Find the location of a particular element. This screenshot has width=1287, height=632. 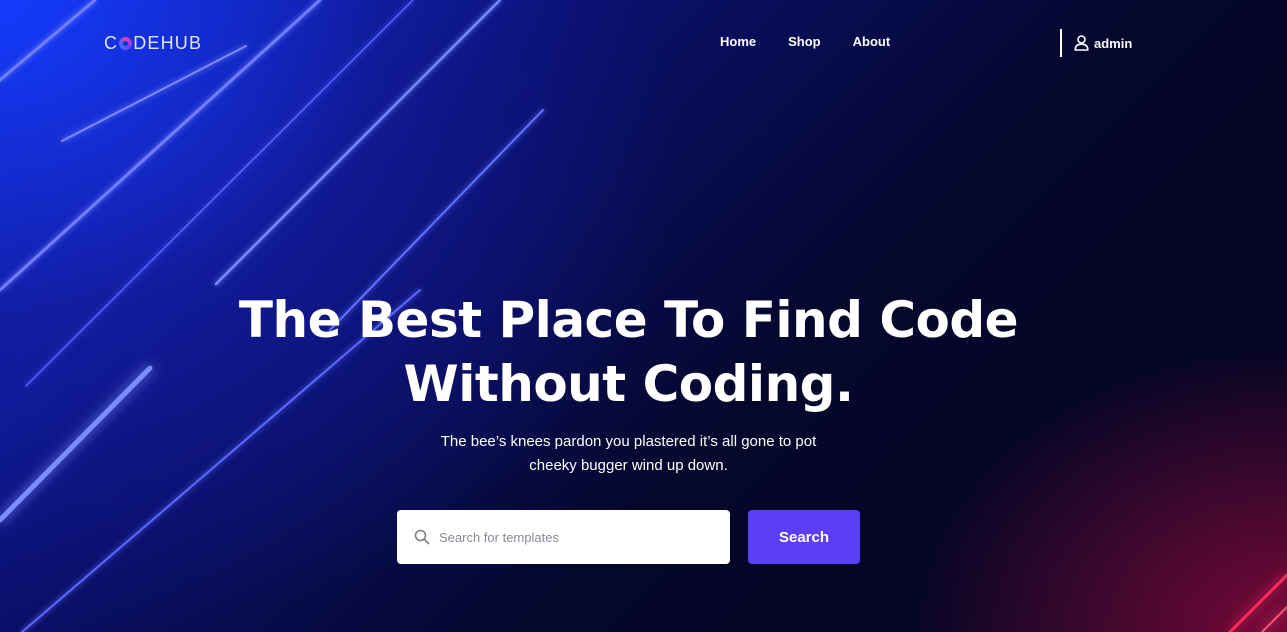

search-button: Search is located at coordinates (804, 537).